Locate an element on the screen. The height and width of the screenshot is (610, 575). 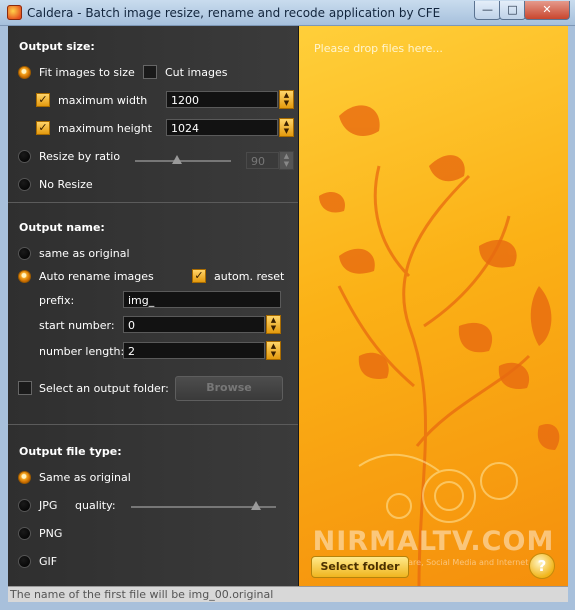
cut-images-label: Cut images is located at coordinates (196, 72).